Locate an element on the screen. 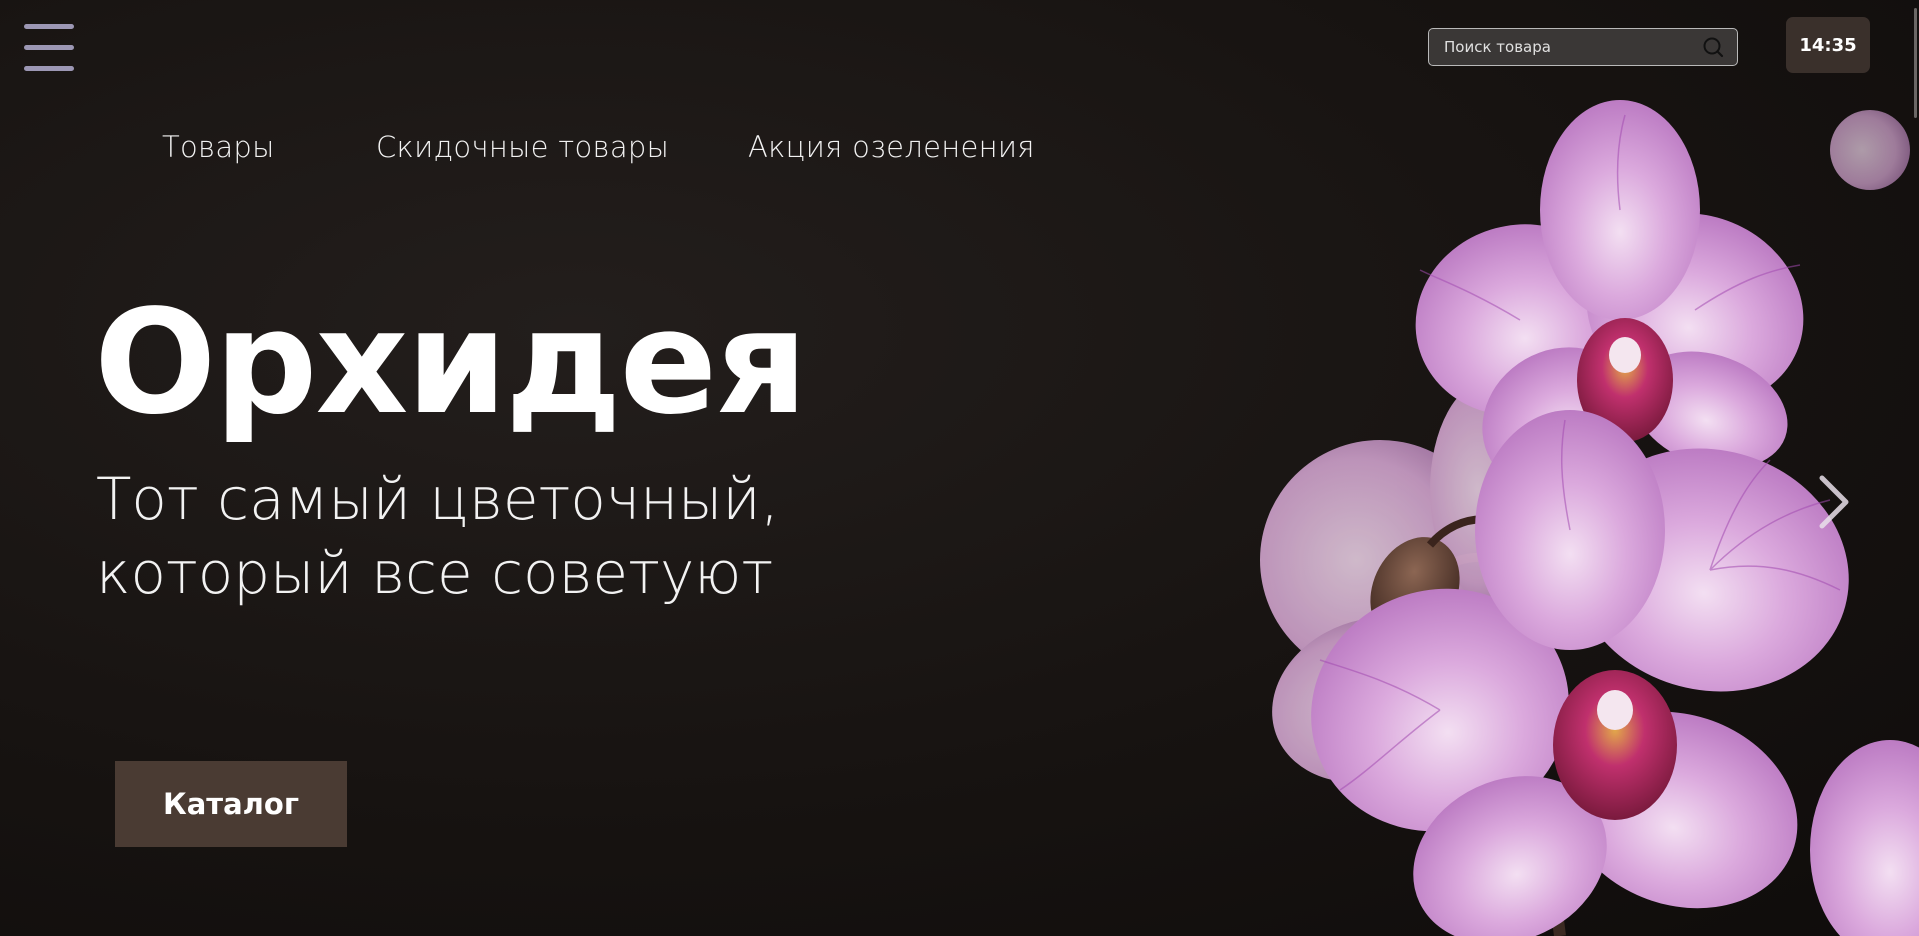 The width and height of the screenshot is (1919, 936). hero-subtitle-line-1: Тот самый цветочный, is located at coordinates (438, 499).